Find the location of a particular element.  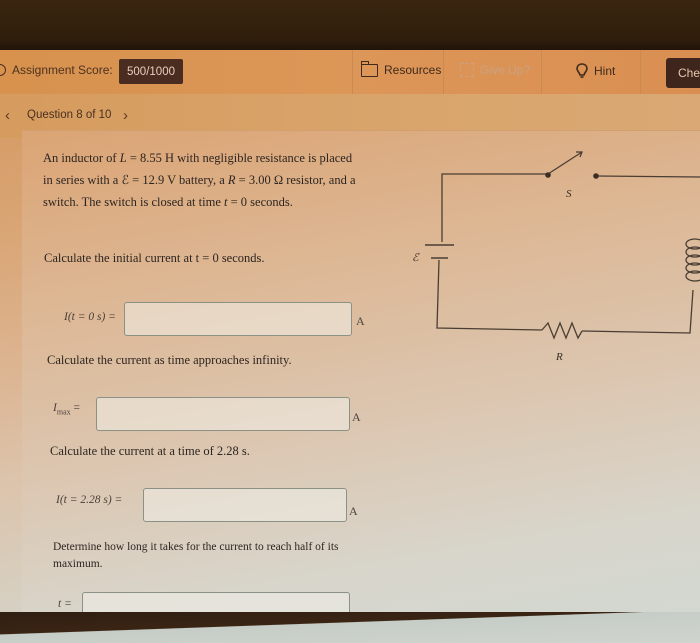

problem-text: = 12.9 V battery, a is located at coordinates (178, 180).